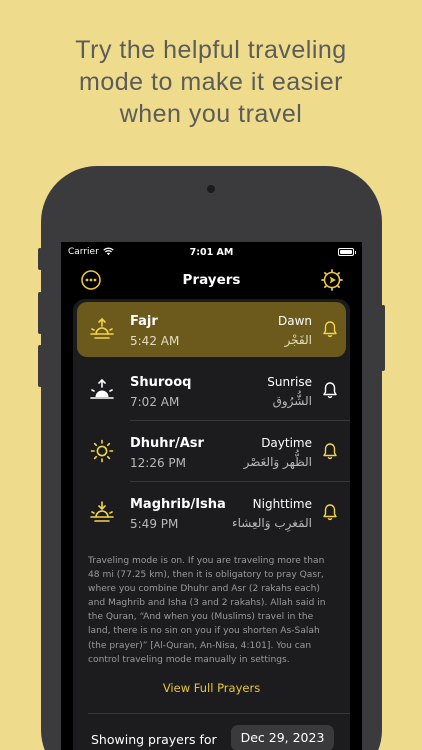 This screenshot has height=750, width=422. What do you see at coordinates (347, 252) in the screenshot?
I see `battery-icon` at bounding box center [347, 252].